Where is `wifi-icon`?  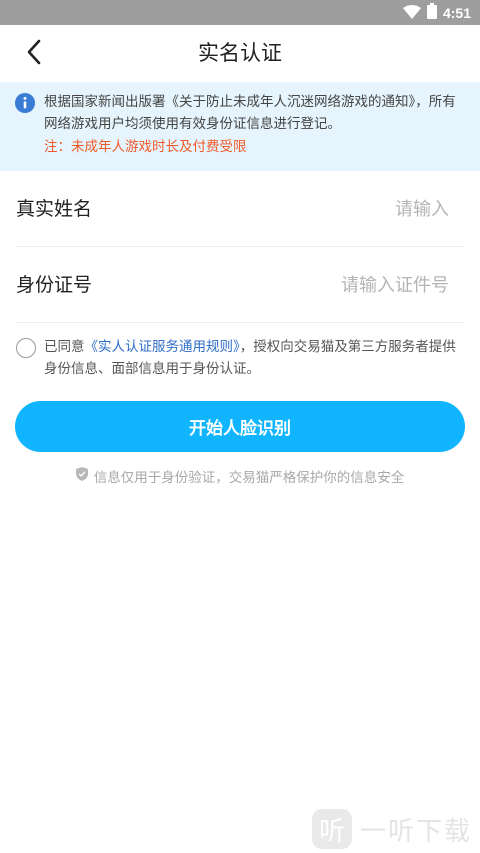
wifi-icon is located at coordinates (411, 13).